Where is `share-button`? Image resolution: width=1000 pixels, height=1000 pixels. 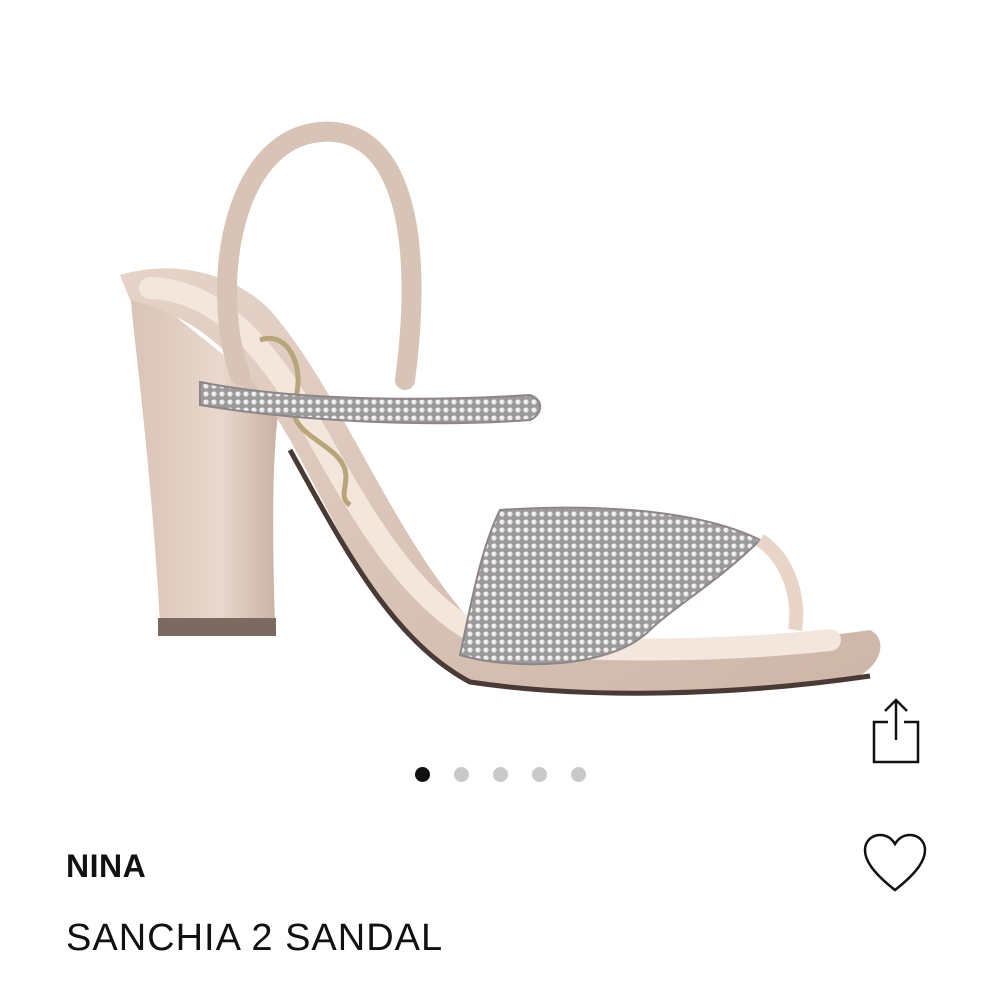
share-button is located at coordinates (896, 732).